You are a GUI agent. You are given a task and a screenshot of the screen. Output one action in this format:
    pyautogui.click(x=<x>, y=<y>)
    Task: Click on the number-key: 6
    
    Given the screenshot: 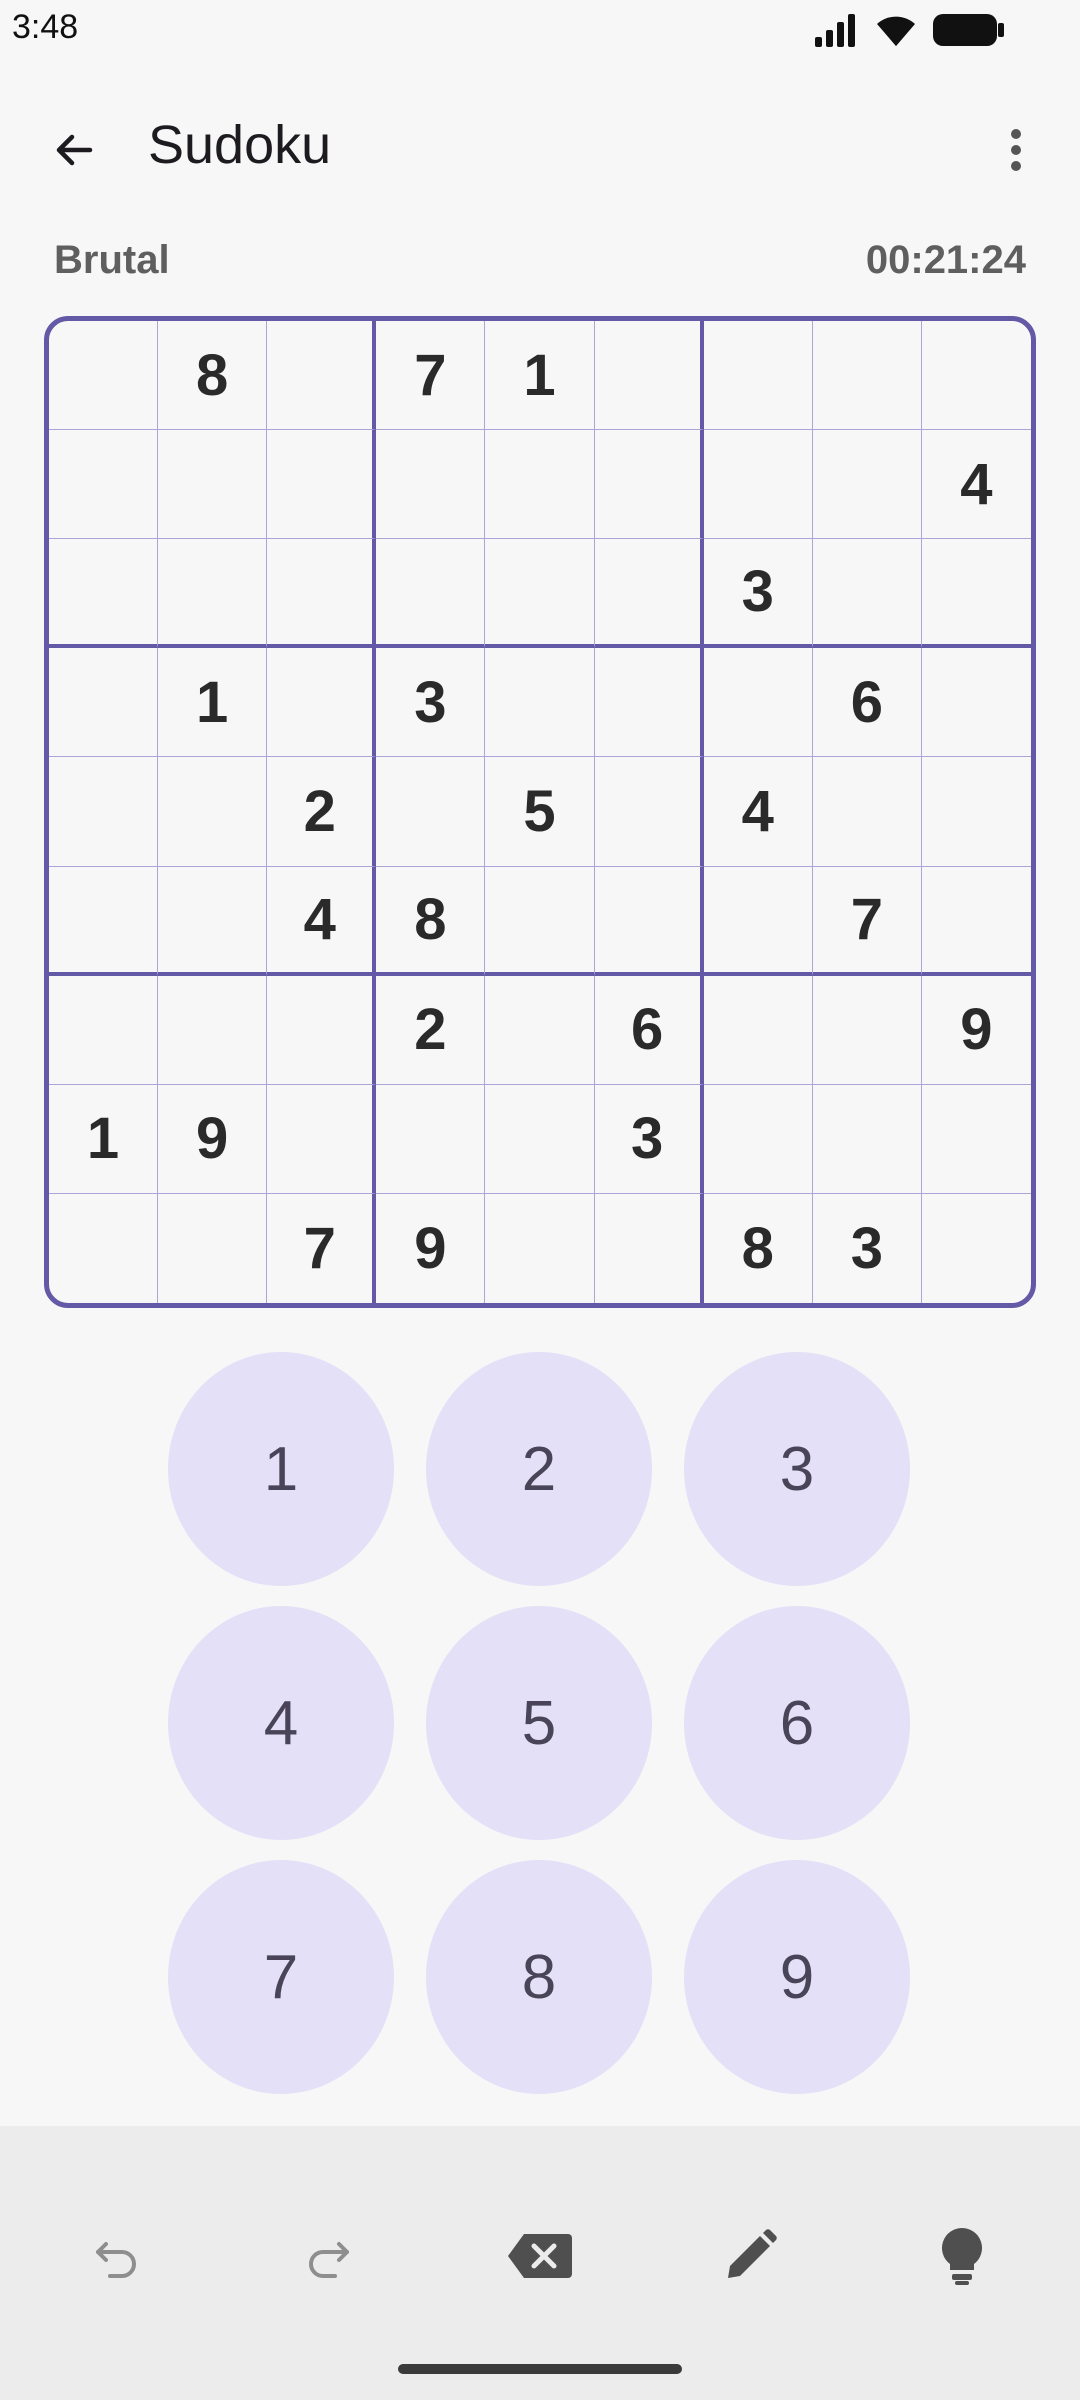 What is the action you would take?
    pyautogui.click(x=797, y=1723)
    